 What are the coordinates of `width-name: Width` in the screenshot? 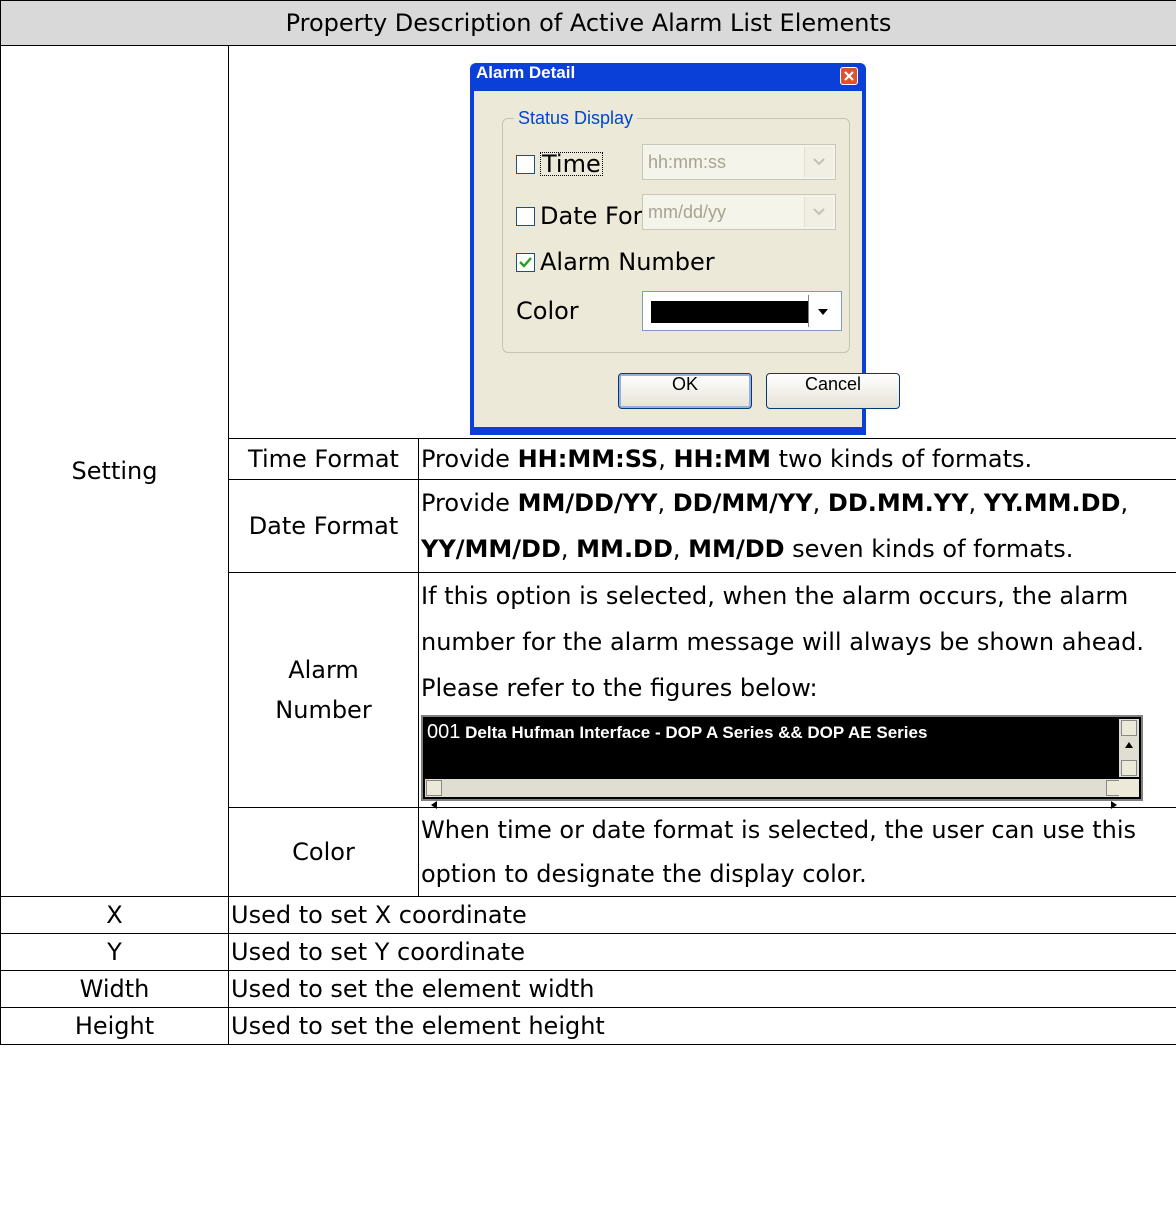 It's located at (114, 989).